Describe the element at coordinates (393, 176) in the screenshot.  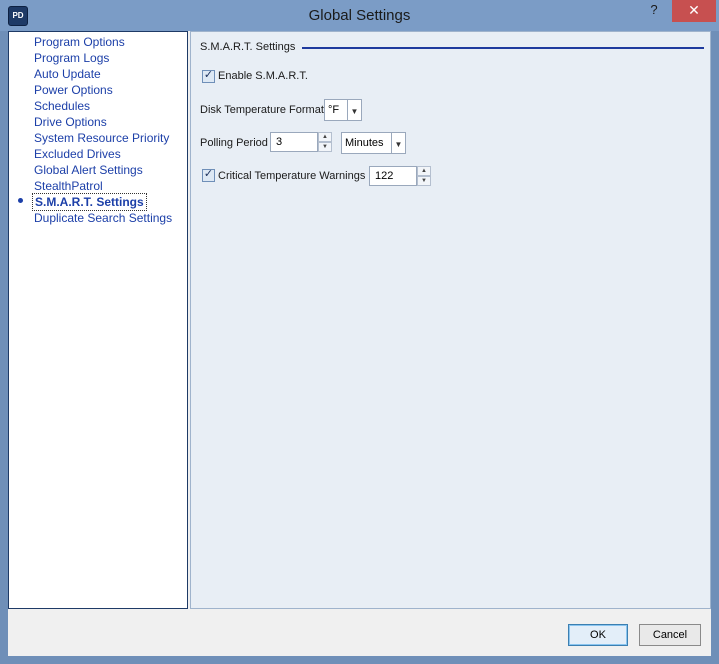
I see `critical-temp-input: 122` at that location.